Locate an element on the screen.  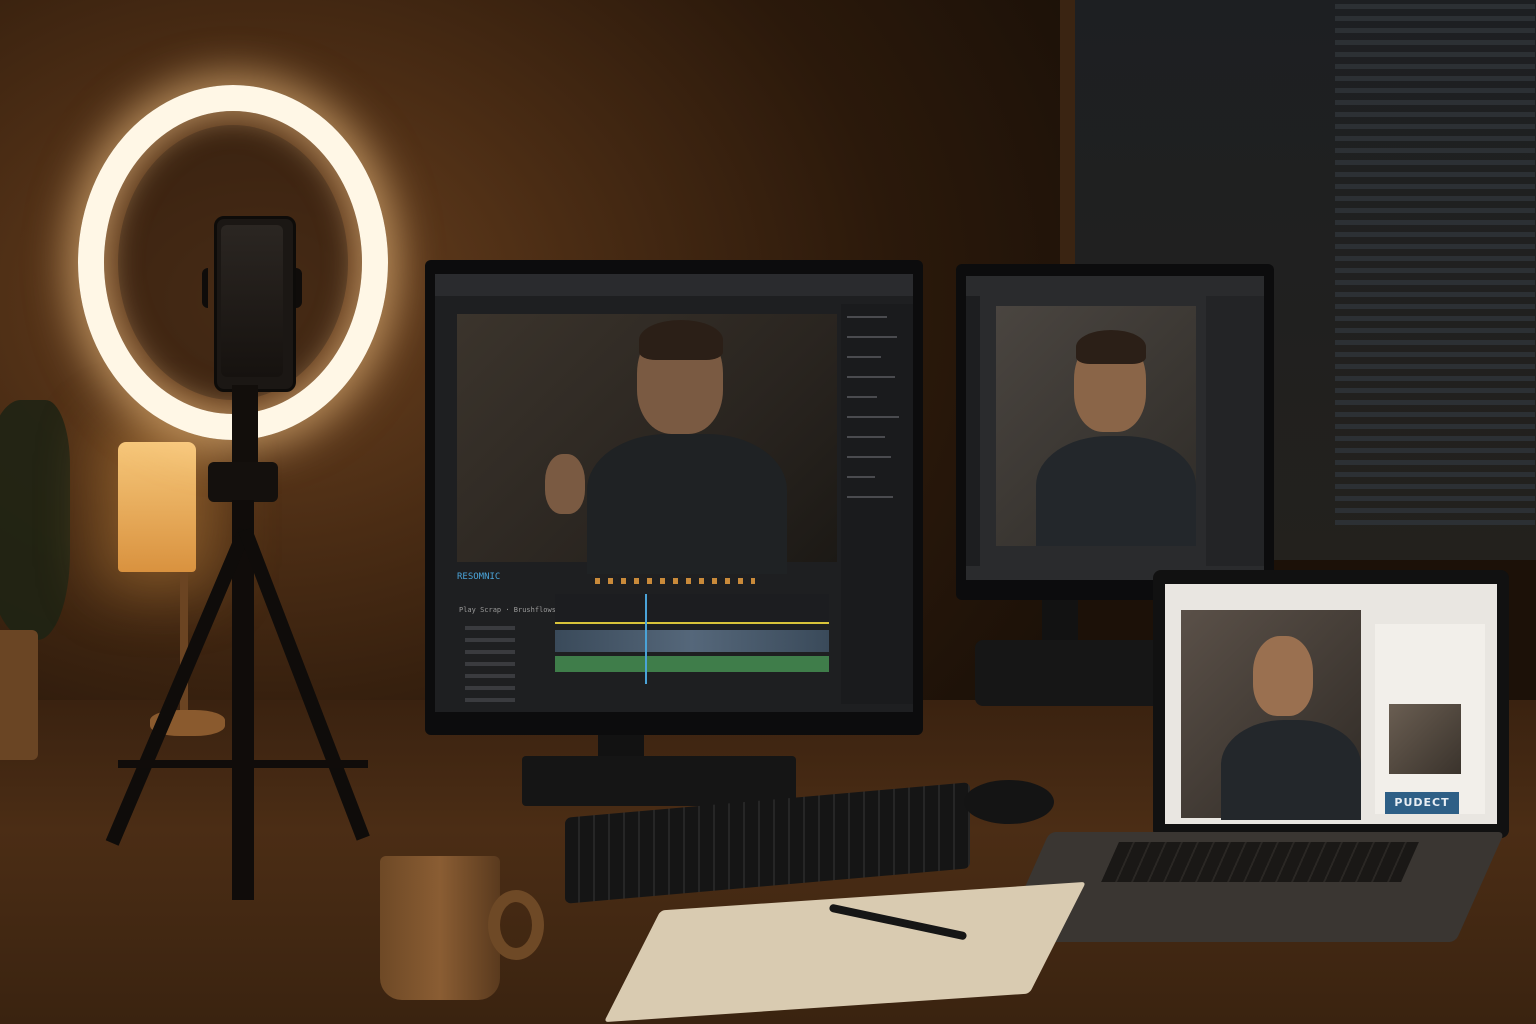
properties-panel is located at coordinates (877, 504).